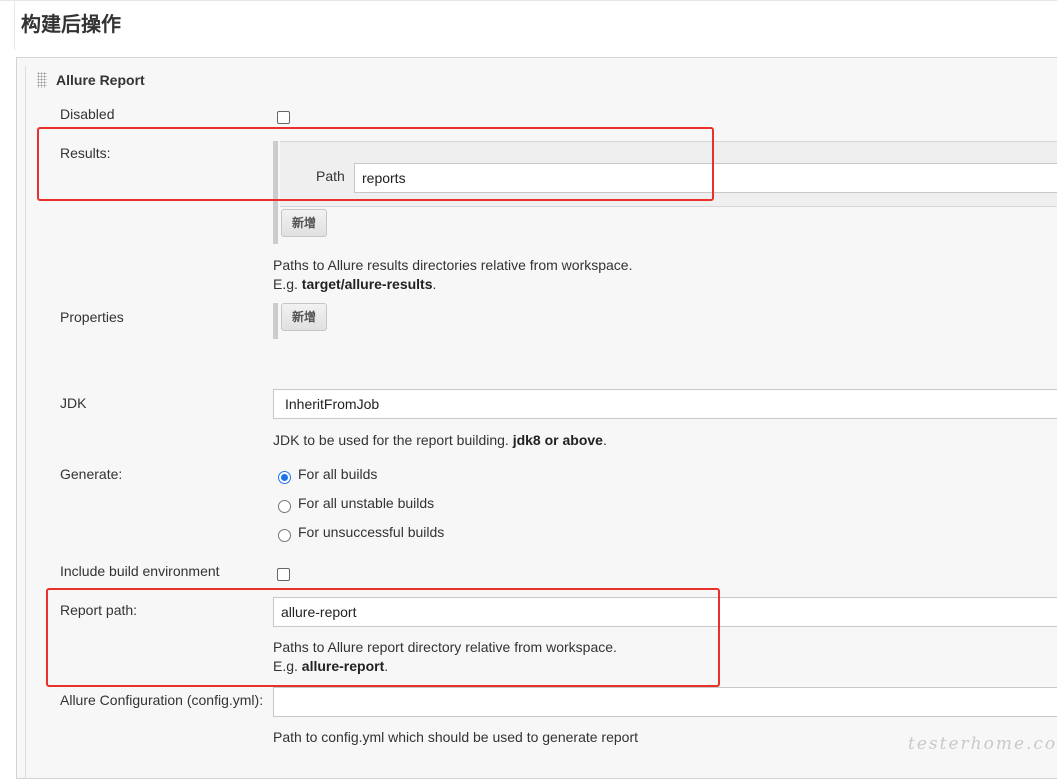 The width and height of the screenshot is (1057, 779). I want to click on properties-label: Properties, so click(92, 317).